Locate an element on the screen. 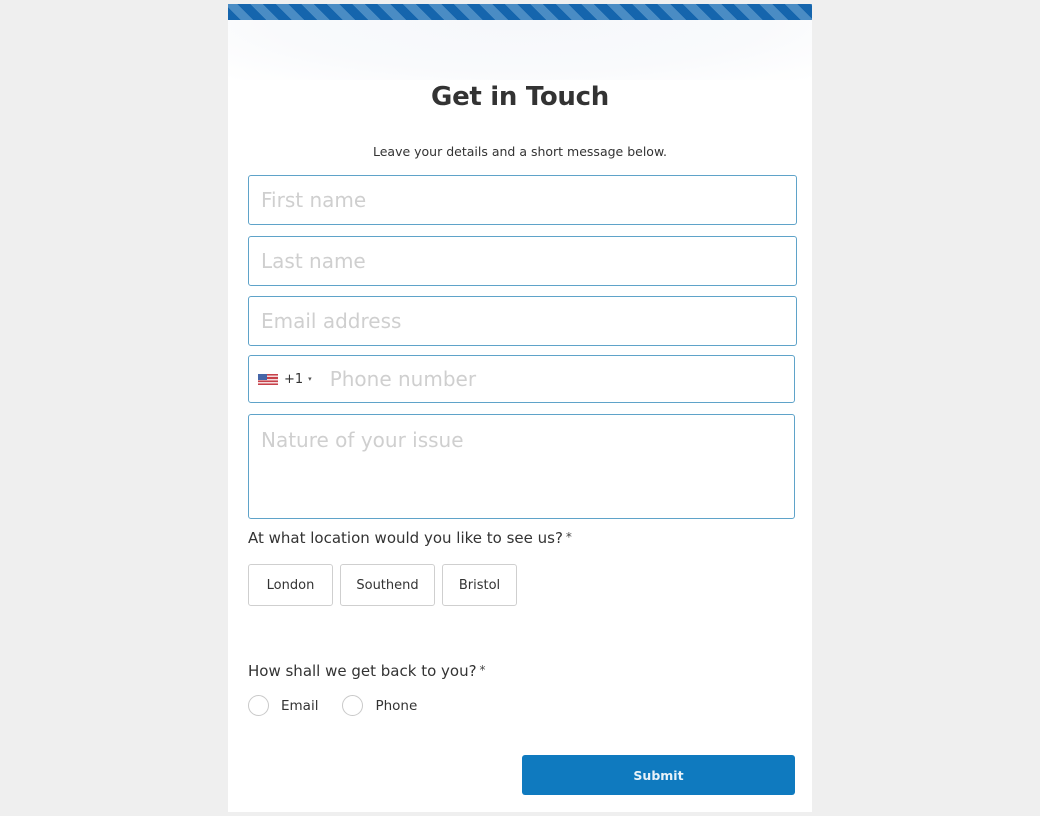 The width and height of the screenshot is (1040, 816). submit-button: Submit is located at coordinates (658, 775).